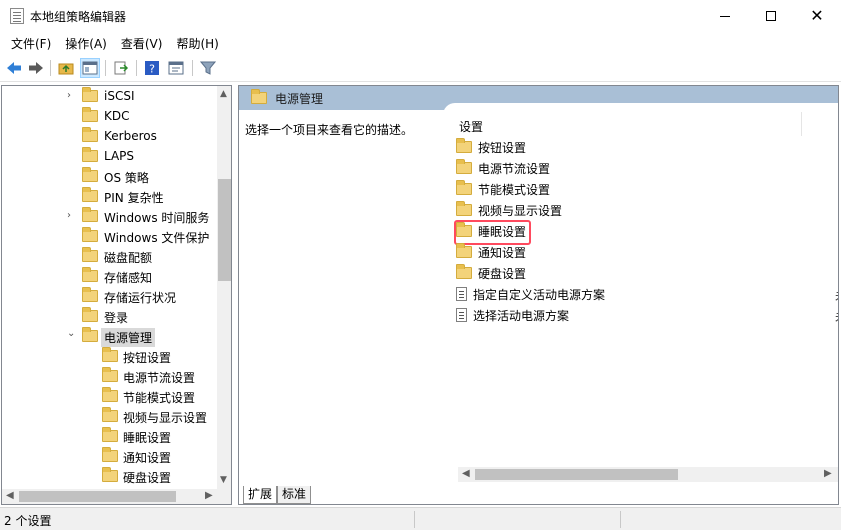  I want to click on status-text: 2 个设置, so click(28, 521).